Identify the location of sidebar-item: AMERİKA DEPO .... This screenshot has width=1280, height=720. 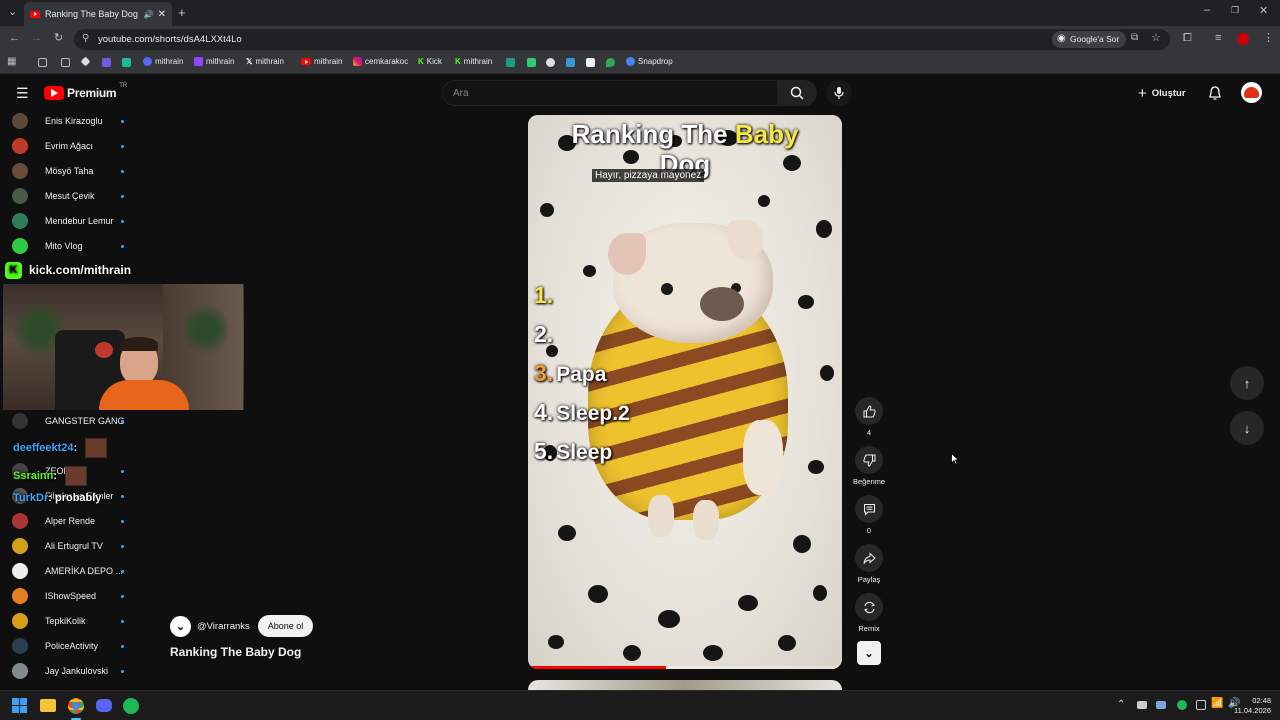
(67, 571).